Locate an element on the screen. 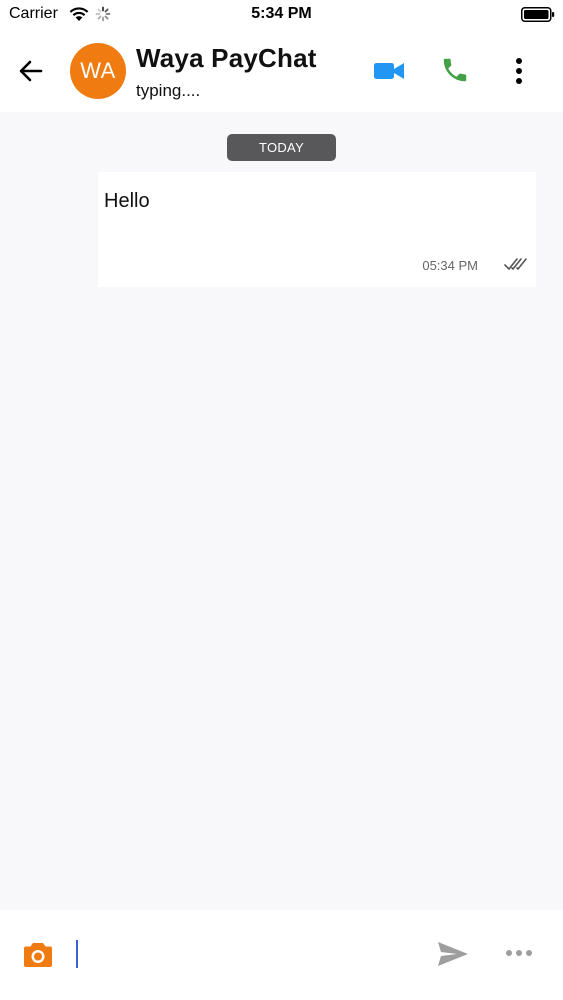 This screenshot has height=1000, width=563. video-camera-icon is located at coordinates (389, 71).